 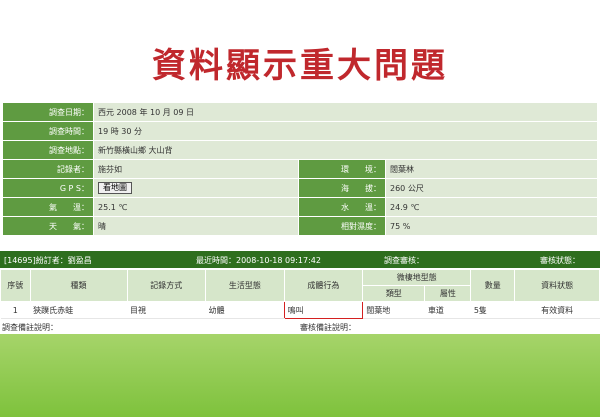 I want to click on recent-time-text: 最近時間：2008-10-18 09:17:42, so click(x=258, y=260).